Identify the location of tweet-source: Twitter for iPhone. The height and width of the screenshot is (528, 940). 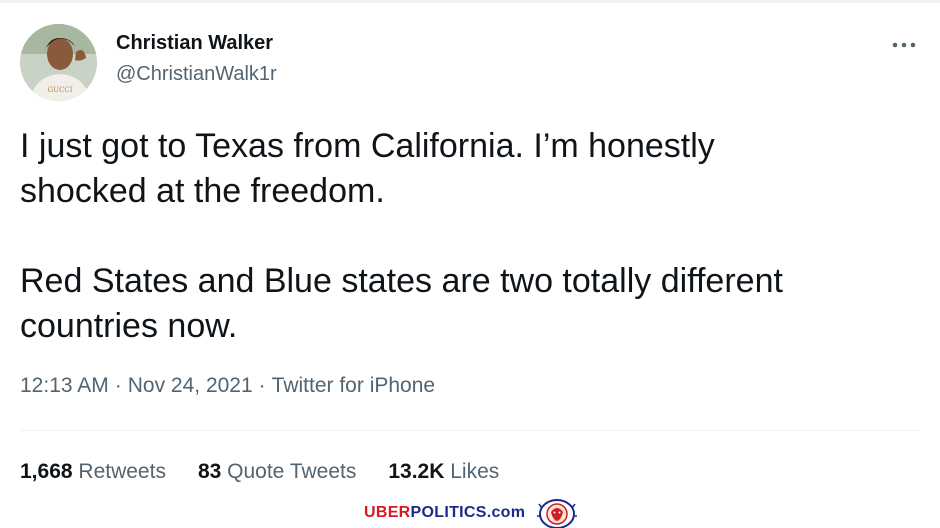
(353, 385).